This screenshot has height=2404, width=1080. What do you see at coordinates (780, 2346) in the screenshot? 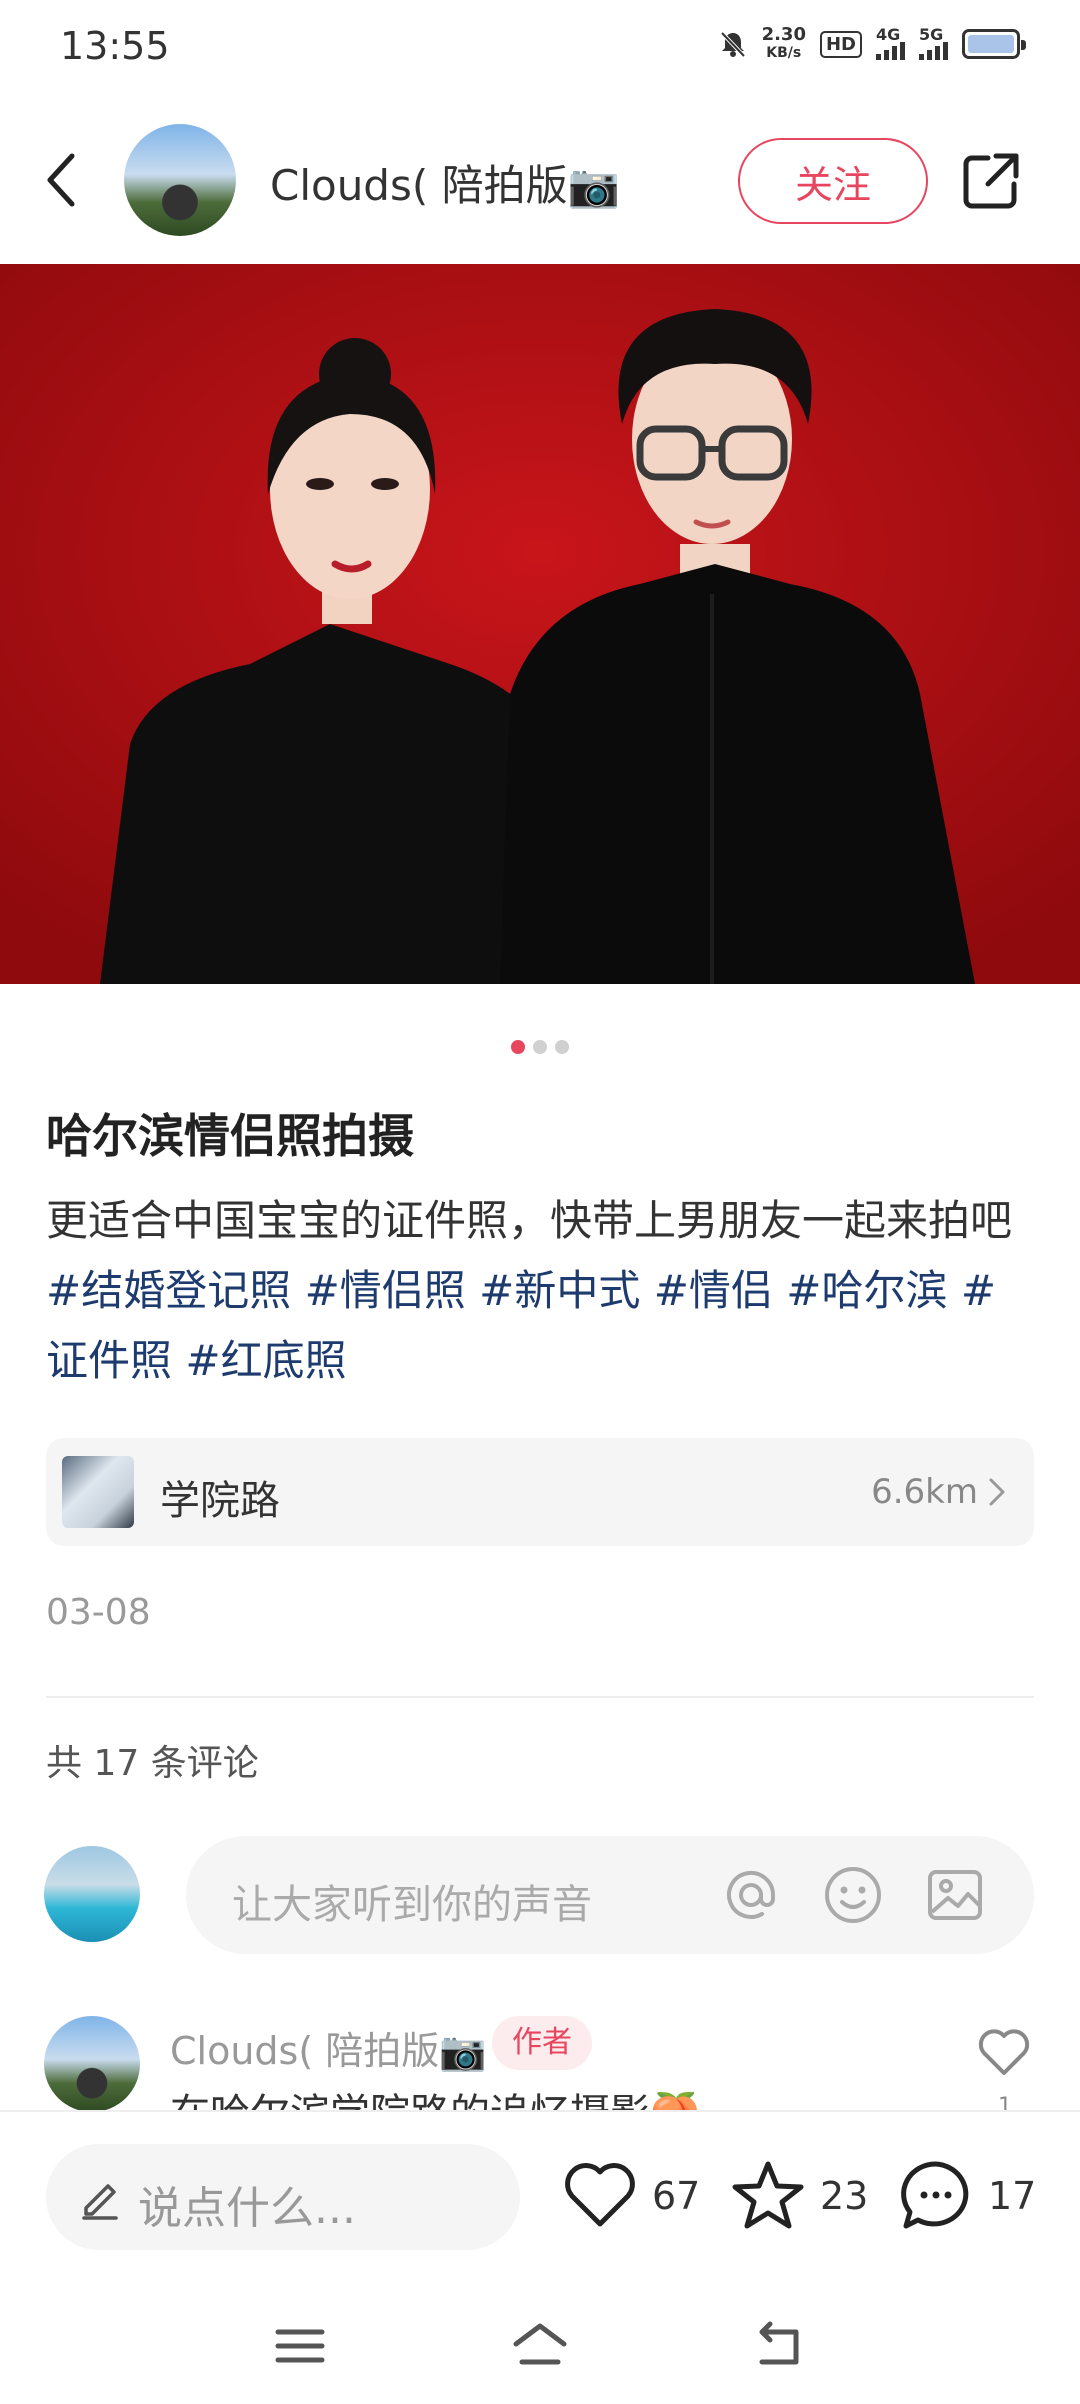
I see `back-icon` at bounding box center [780, 2346].